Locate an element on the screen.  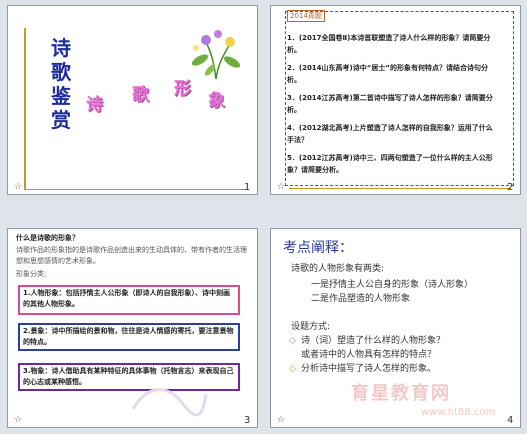
content-line: 诗歌的人物形象有两类: is located at coordinates (338, 269).